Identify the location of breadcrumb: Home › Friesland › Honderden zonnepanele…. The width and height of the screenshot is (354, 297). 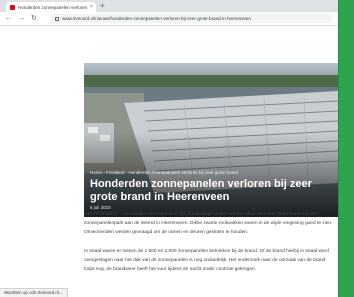
(164, 172).